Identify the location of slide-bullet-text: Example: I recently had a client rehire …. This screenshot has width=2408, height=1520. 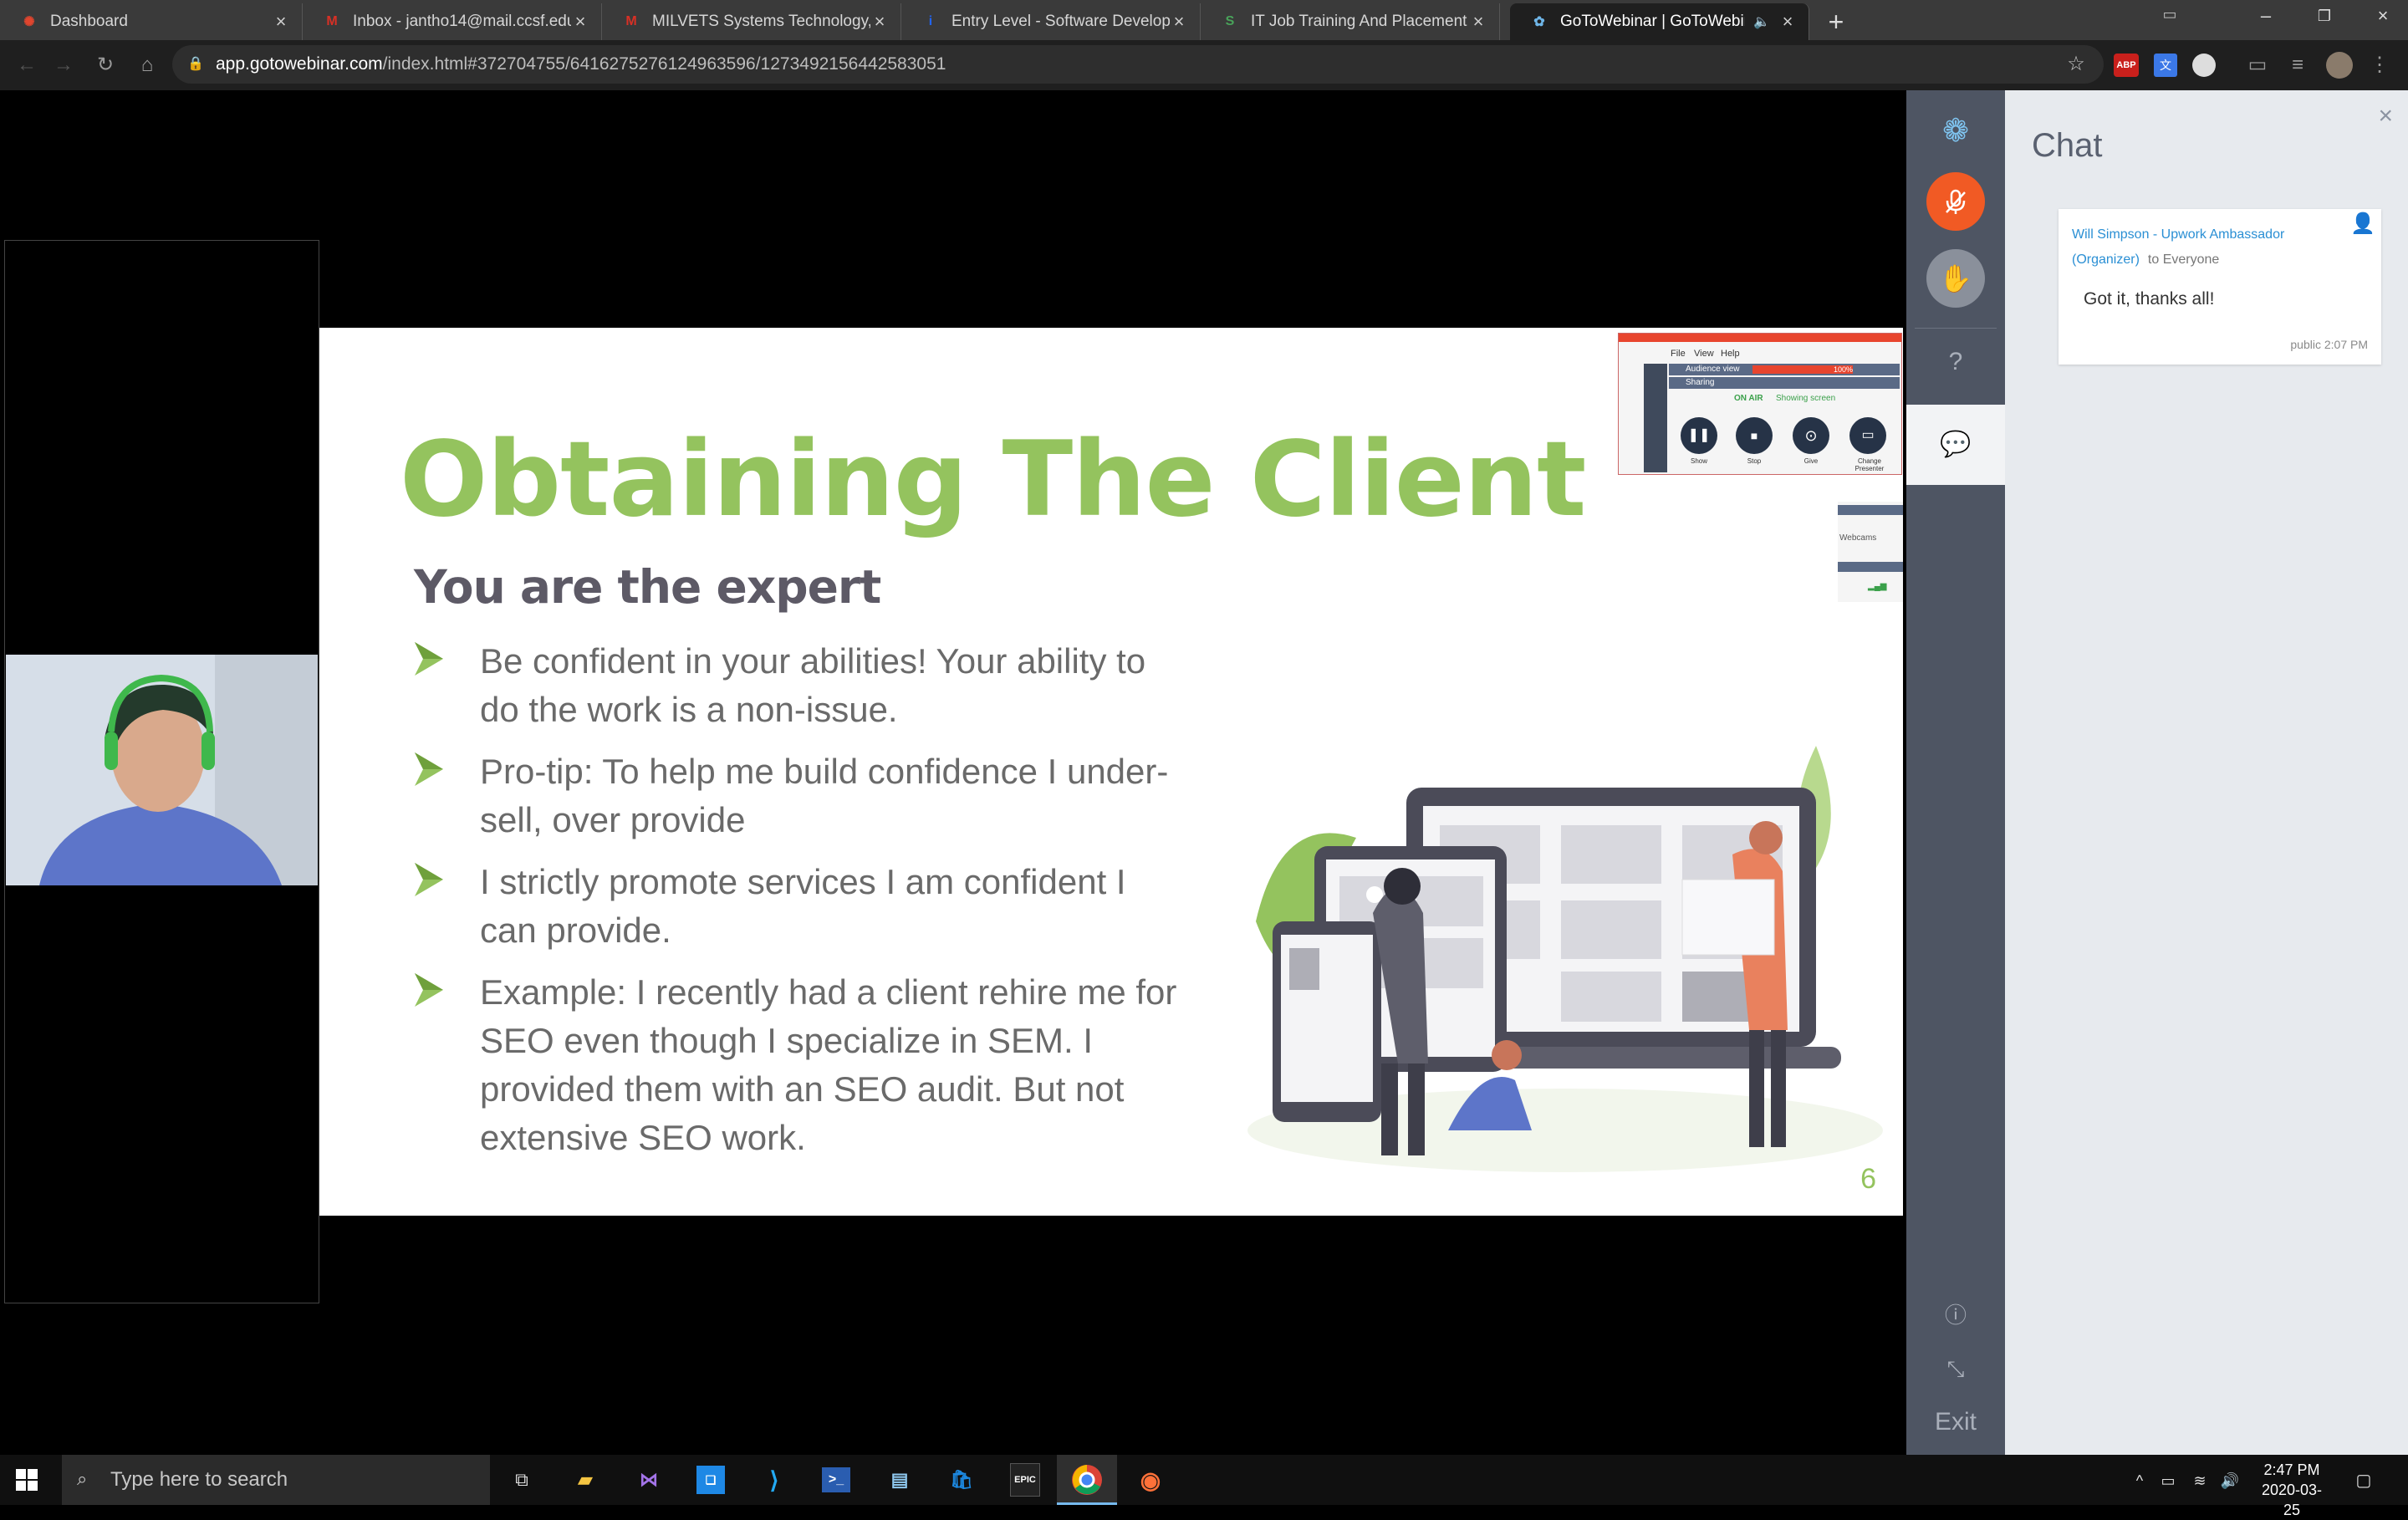
(828, 1064).